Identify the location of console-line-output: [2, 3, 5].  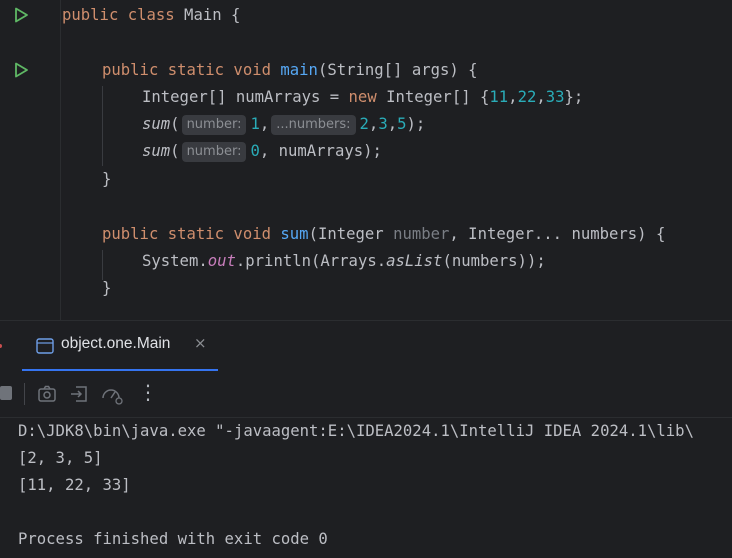
(60, 458).